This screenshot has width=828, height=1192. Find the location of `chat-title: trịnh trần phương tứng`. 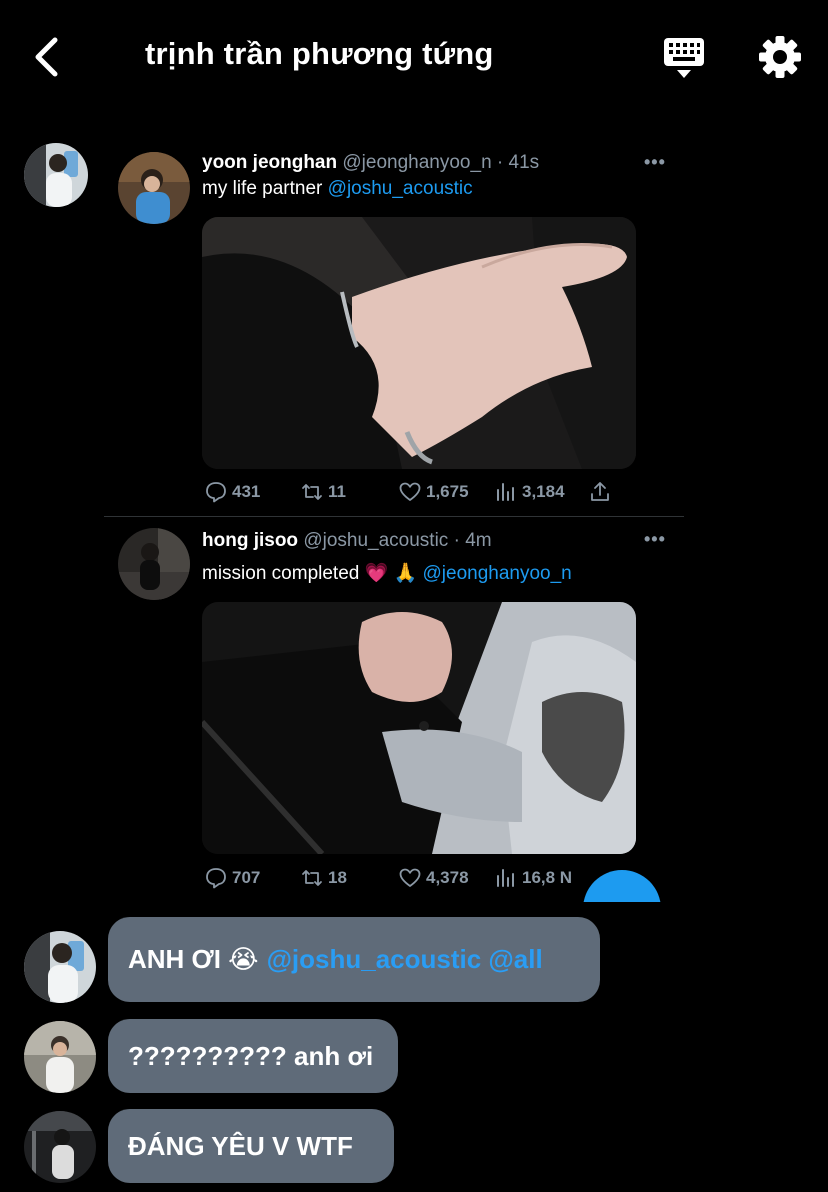

chat-title: trịnh trần phương tứng is located at coordinates (319, 54).